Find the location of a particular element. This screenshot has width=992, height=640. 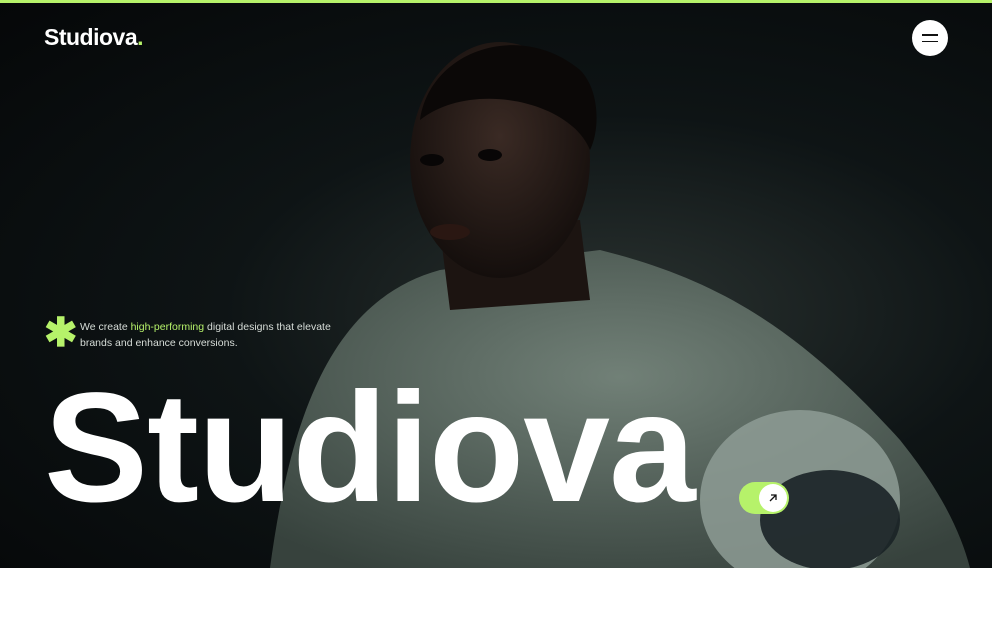

arrow-up-right-icon is located at coordinates (773, 498).